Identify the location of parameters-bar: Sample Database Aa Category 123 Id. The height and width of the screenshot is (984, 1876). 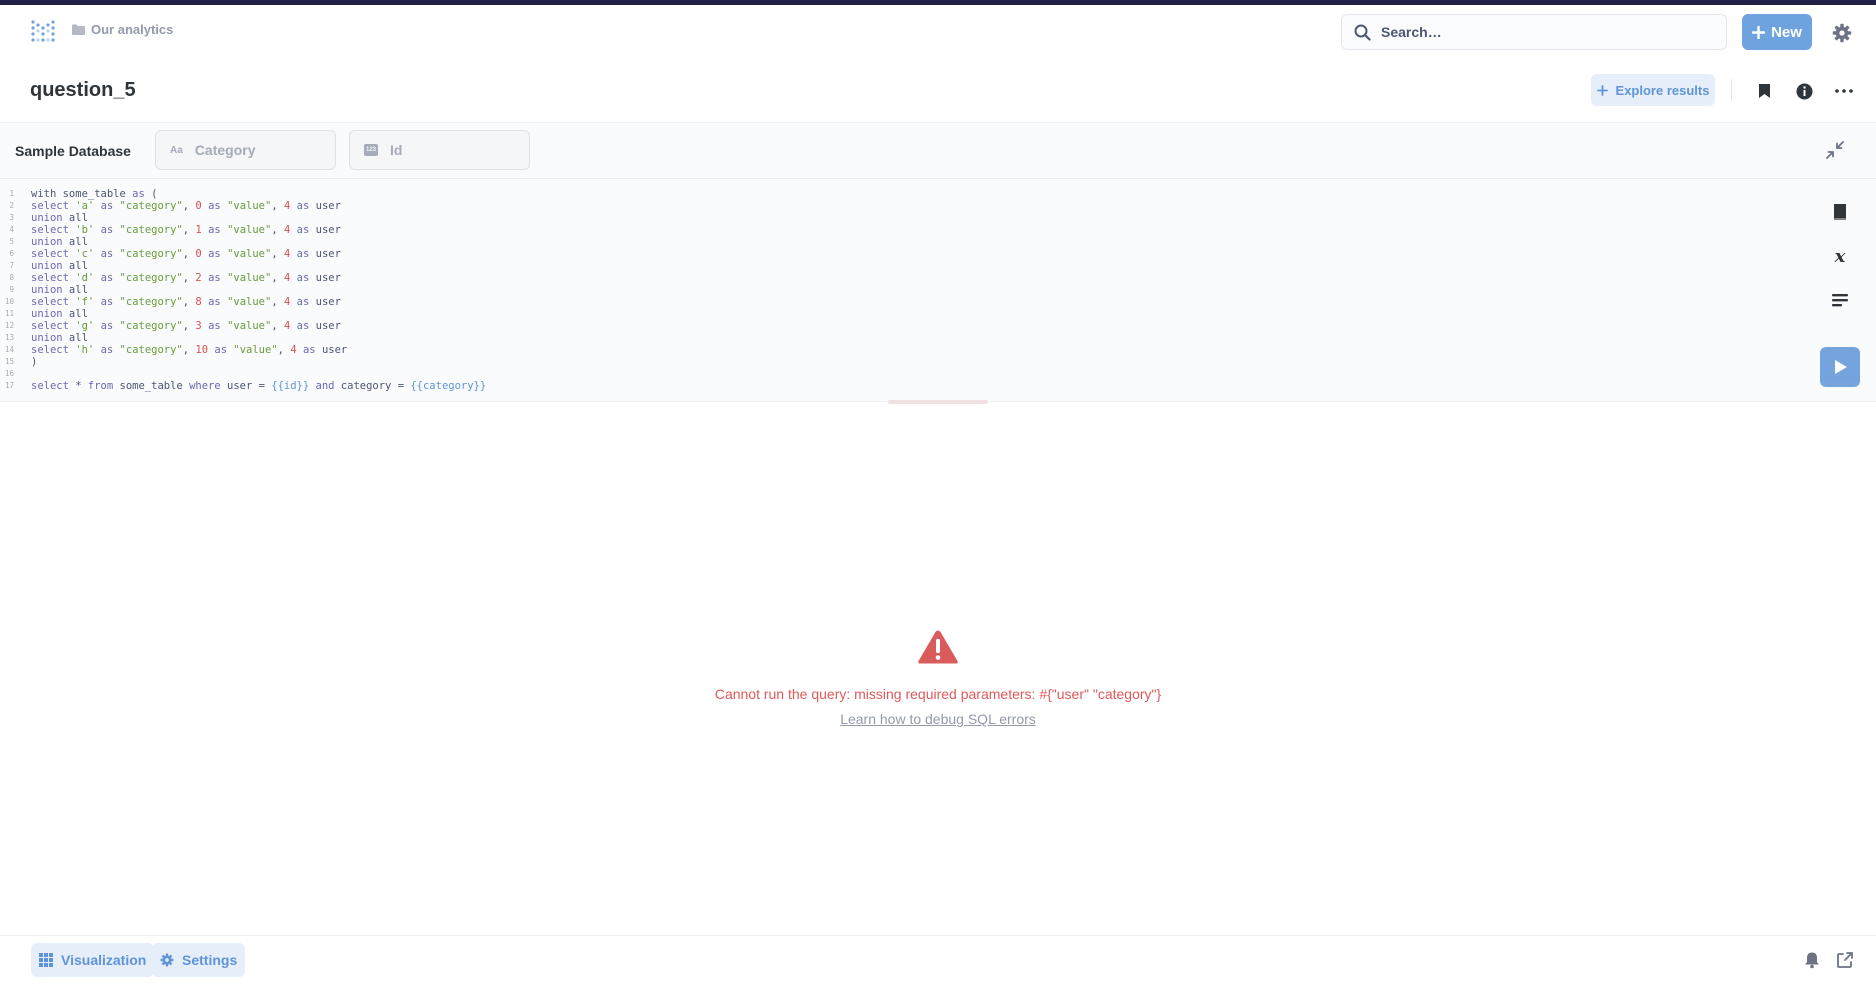
(938, 151).